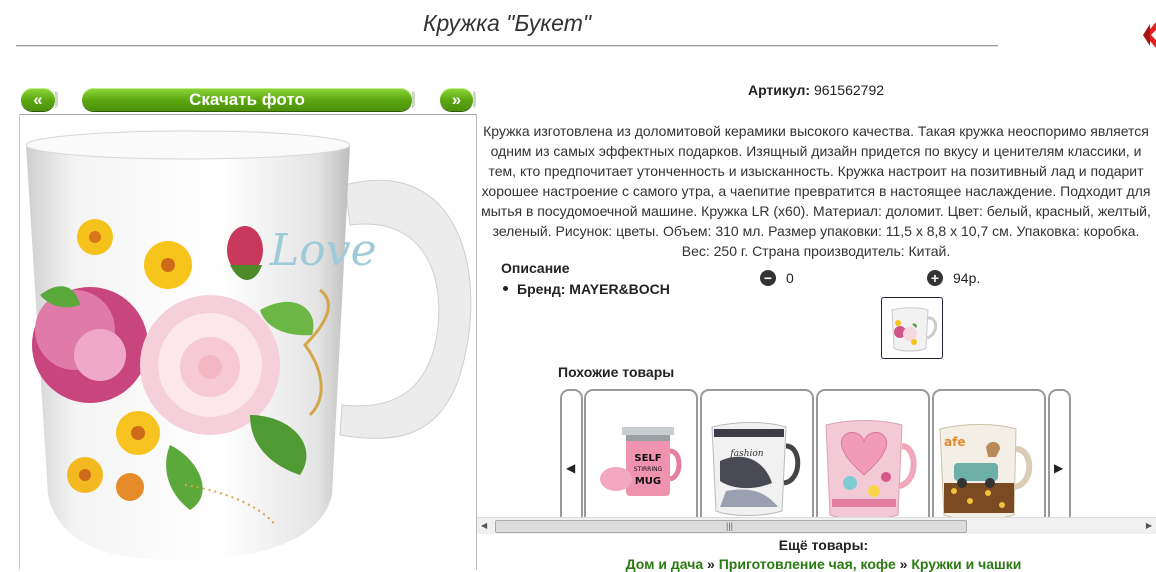  Describe the element at coordinates (871, 470) in the screenshot. I see `similar-product-image` at that location.